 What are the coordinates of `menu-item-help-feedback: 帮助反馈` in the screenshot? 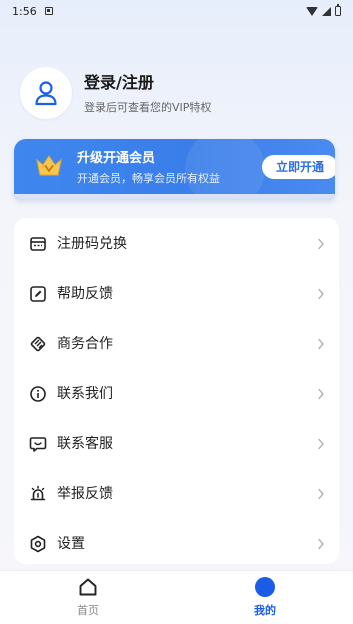 It's located at (176, 294).